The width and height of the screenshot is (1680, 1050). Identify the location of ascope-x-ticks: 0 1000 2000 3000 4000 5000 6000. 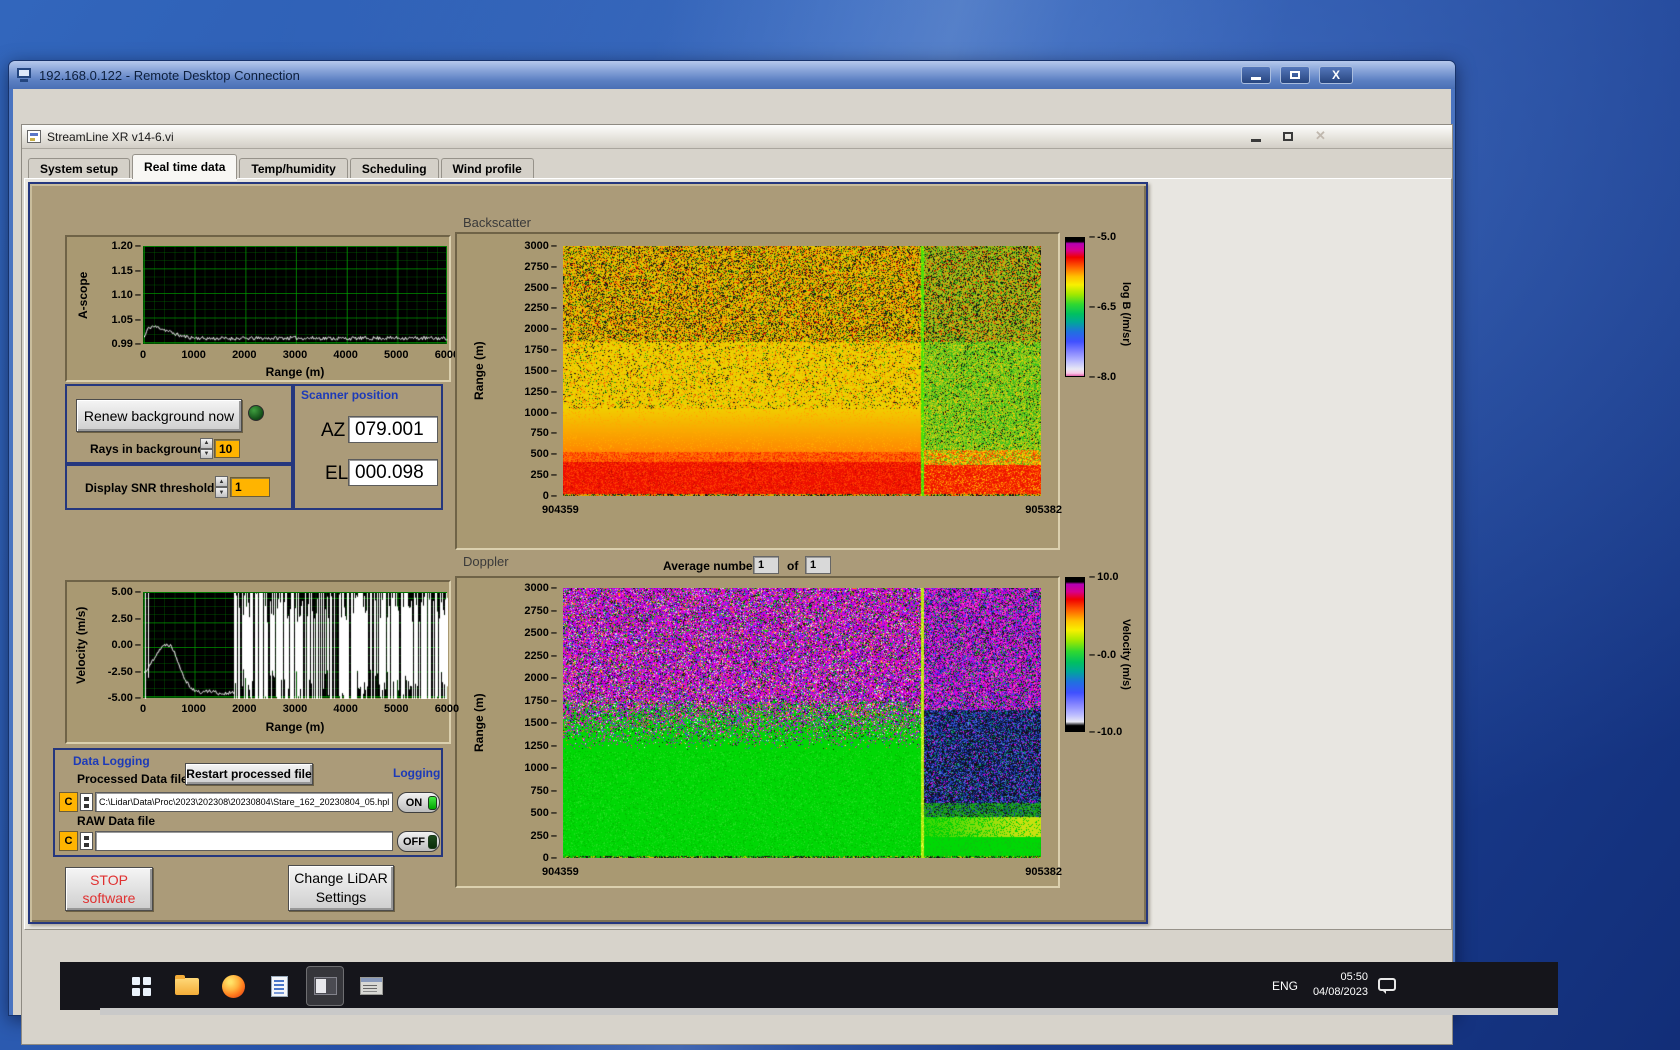
(299, 355).